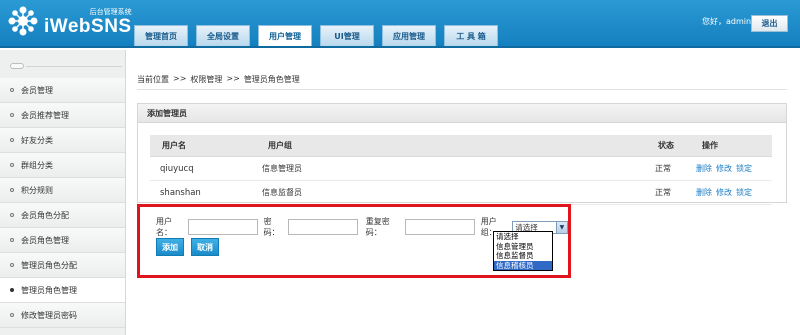 This screenshot has height=335, width=800. I want to click on row-group: 信息管理员, so click(282, 168).